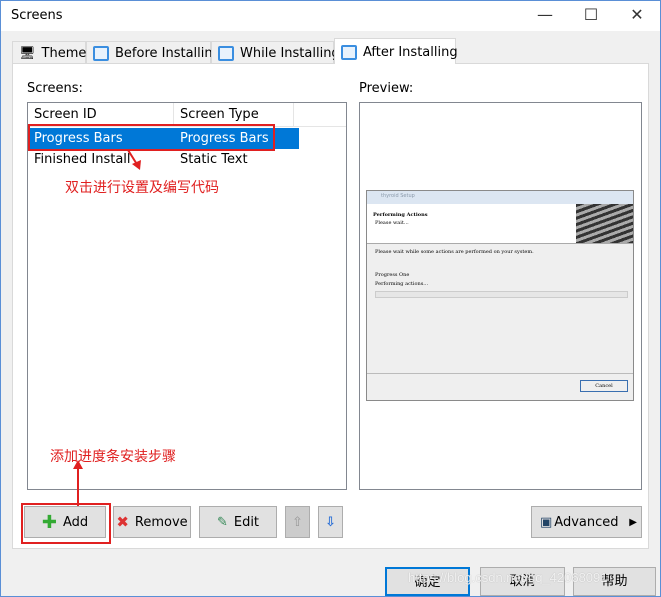  What do you see at coordinates (27, 53) in the screenshot?
I see `theme-icon: 🖥` at bounding box center [27, 53].